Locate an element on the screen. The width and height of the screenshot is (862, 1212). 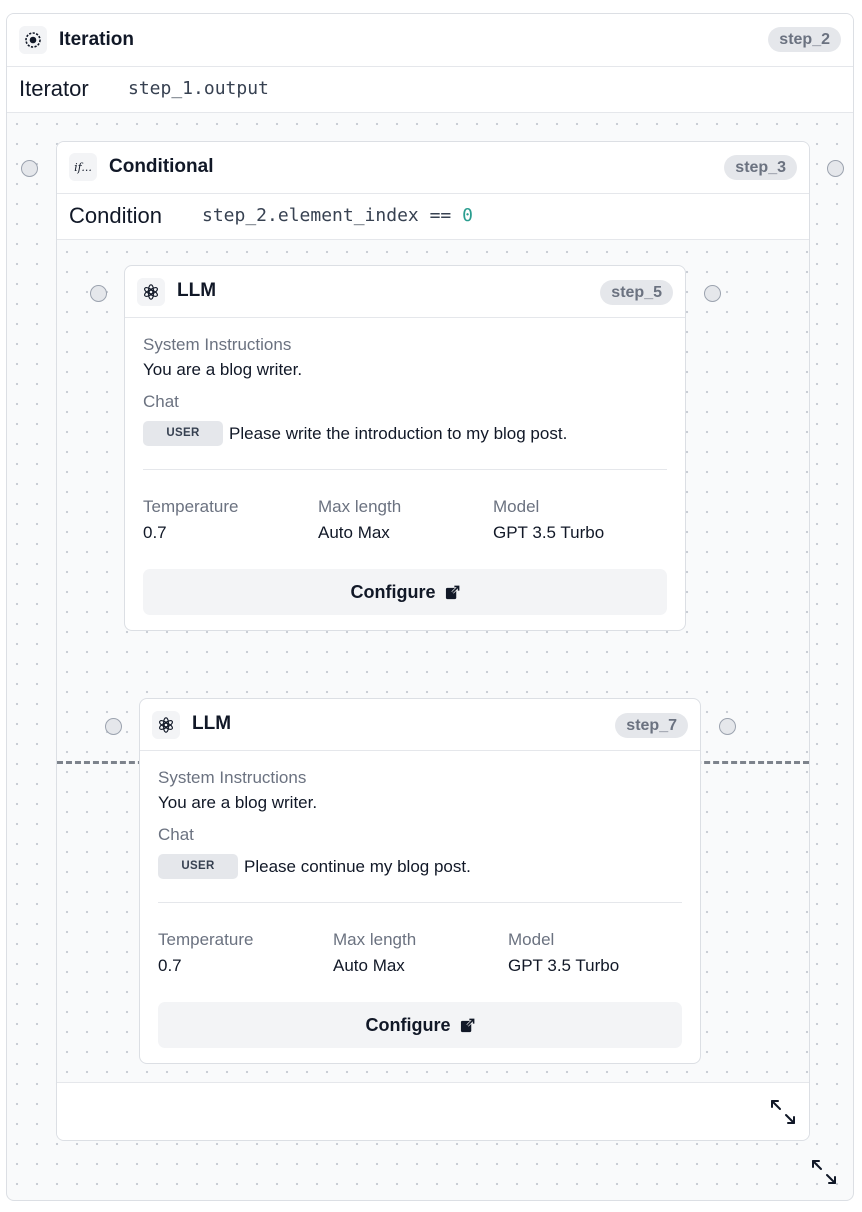
step-badge: step_3 is located at coordinates (760, 167).